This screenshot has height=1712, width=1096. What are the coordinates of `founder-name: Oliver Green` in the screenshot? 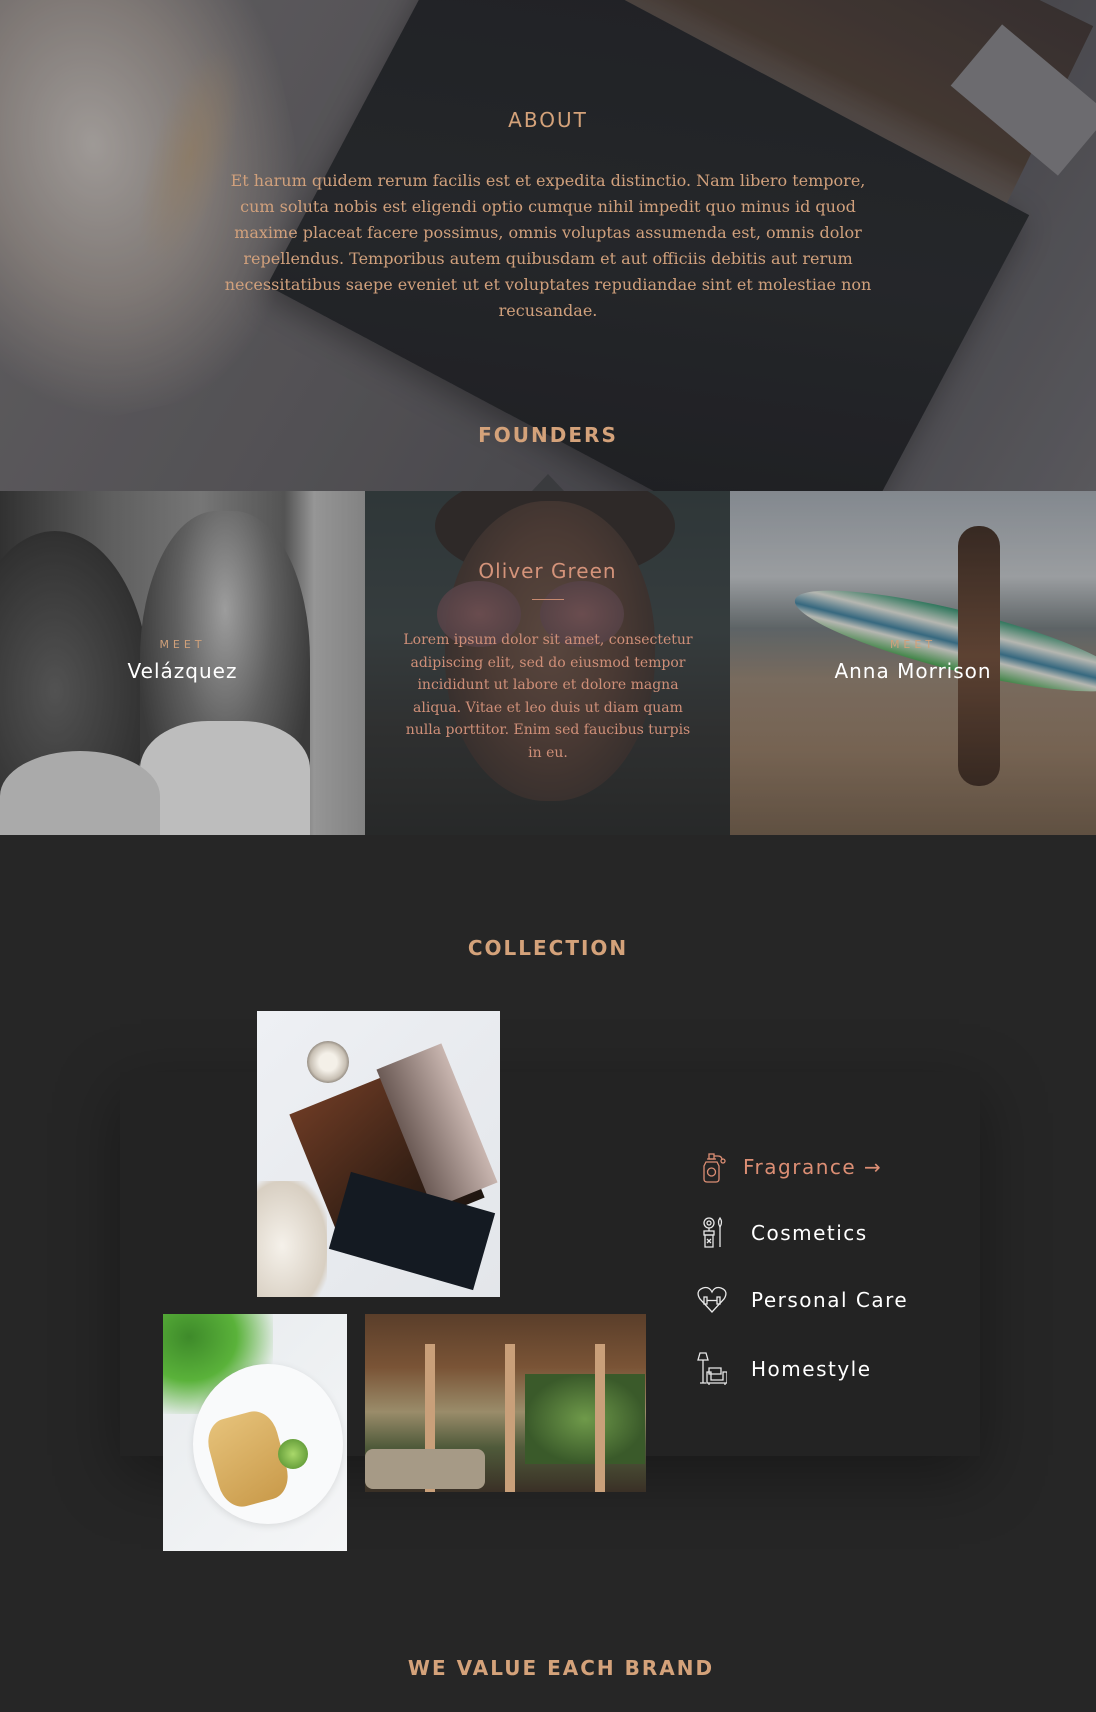 It's located at (547, 571).